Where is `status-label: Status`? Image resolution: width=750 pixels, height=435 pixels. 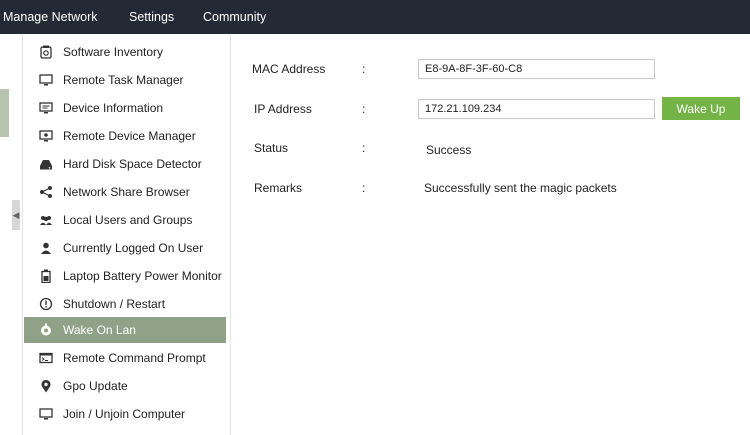
status-label: Status is located at coordinates (271, 148).